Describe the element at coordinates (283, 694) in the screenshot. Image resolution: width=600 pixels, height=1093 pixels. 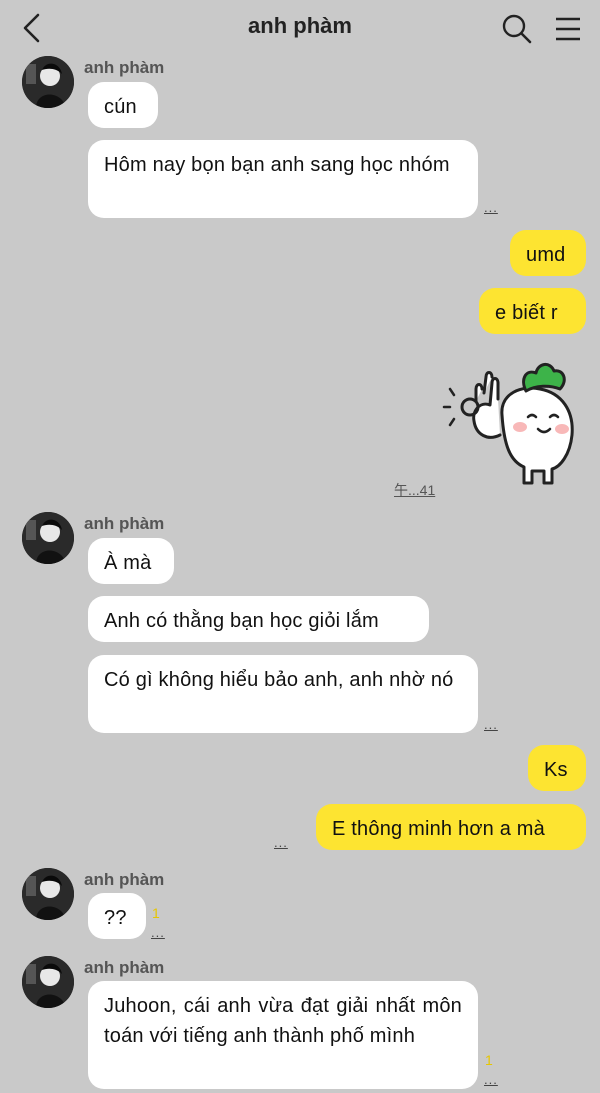
I see `message-bubble: Có gì không hiểu bảo anh, anh nhờ nó` at that location.